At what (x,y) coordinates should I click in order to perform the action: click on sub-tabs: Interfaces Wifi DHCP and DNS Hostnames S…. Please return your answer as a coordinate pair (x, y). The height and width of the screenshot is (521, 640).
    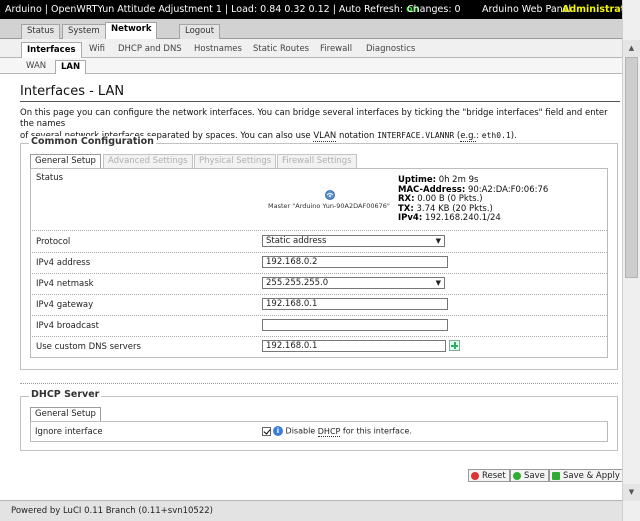
    Looking at the image, I should click on (320, 48).